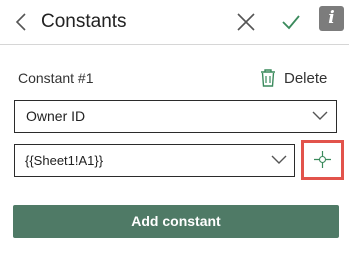  I want to click on checkmark-icon, so click(291, 22).